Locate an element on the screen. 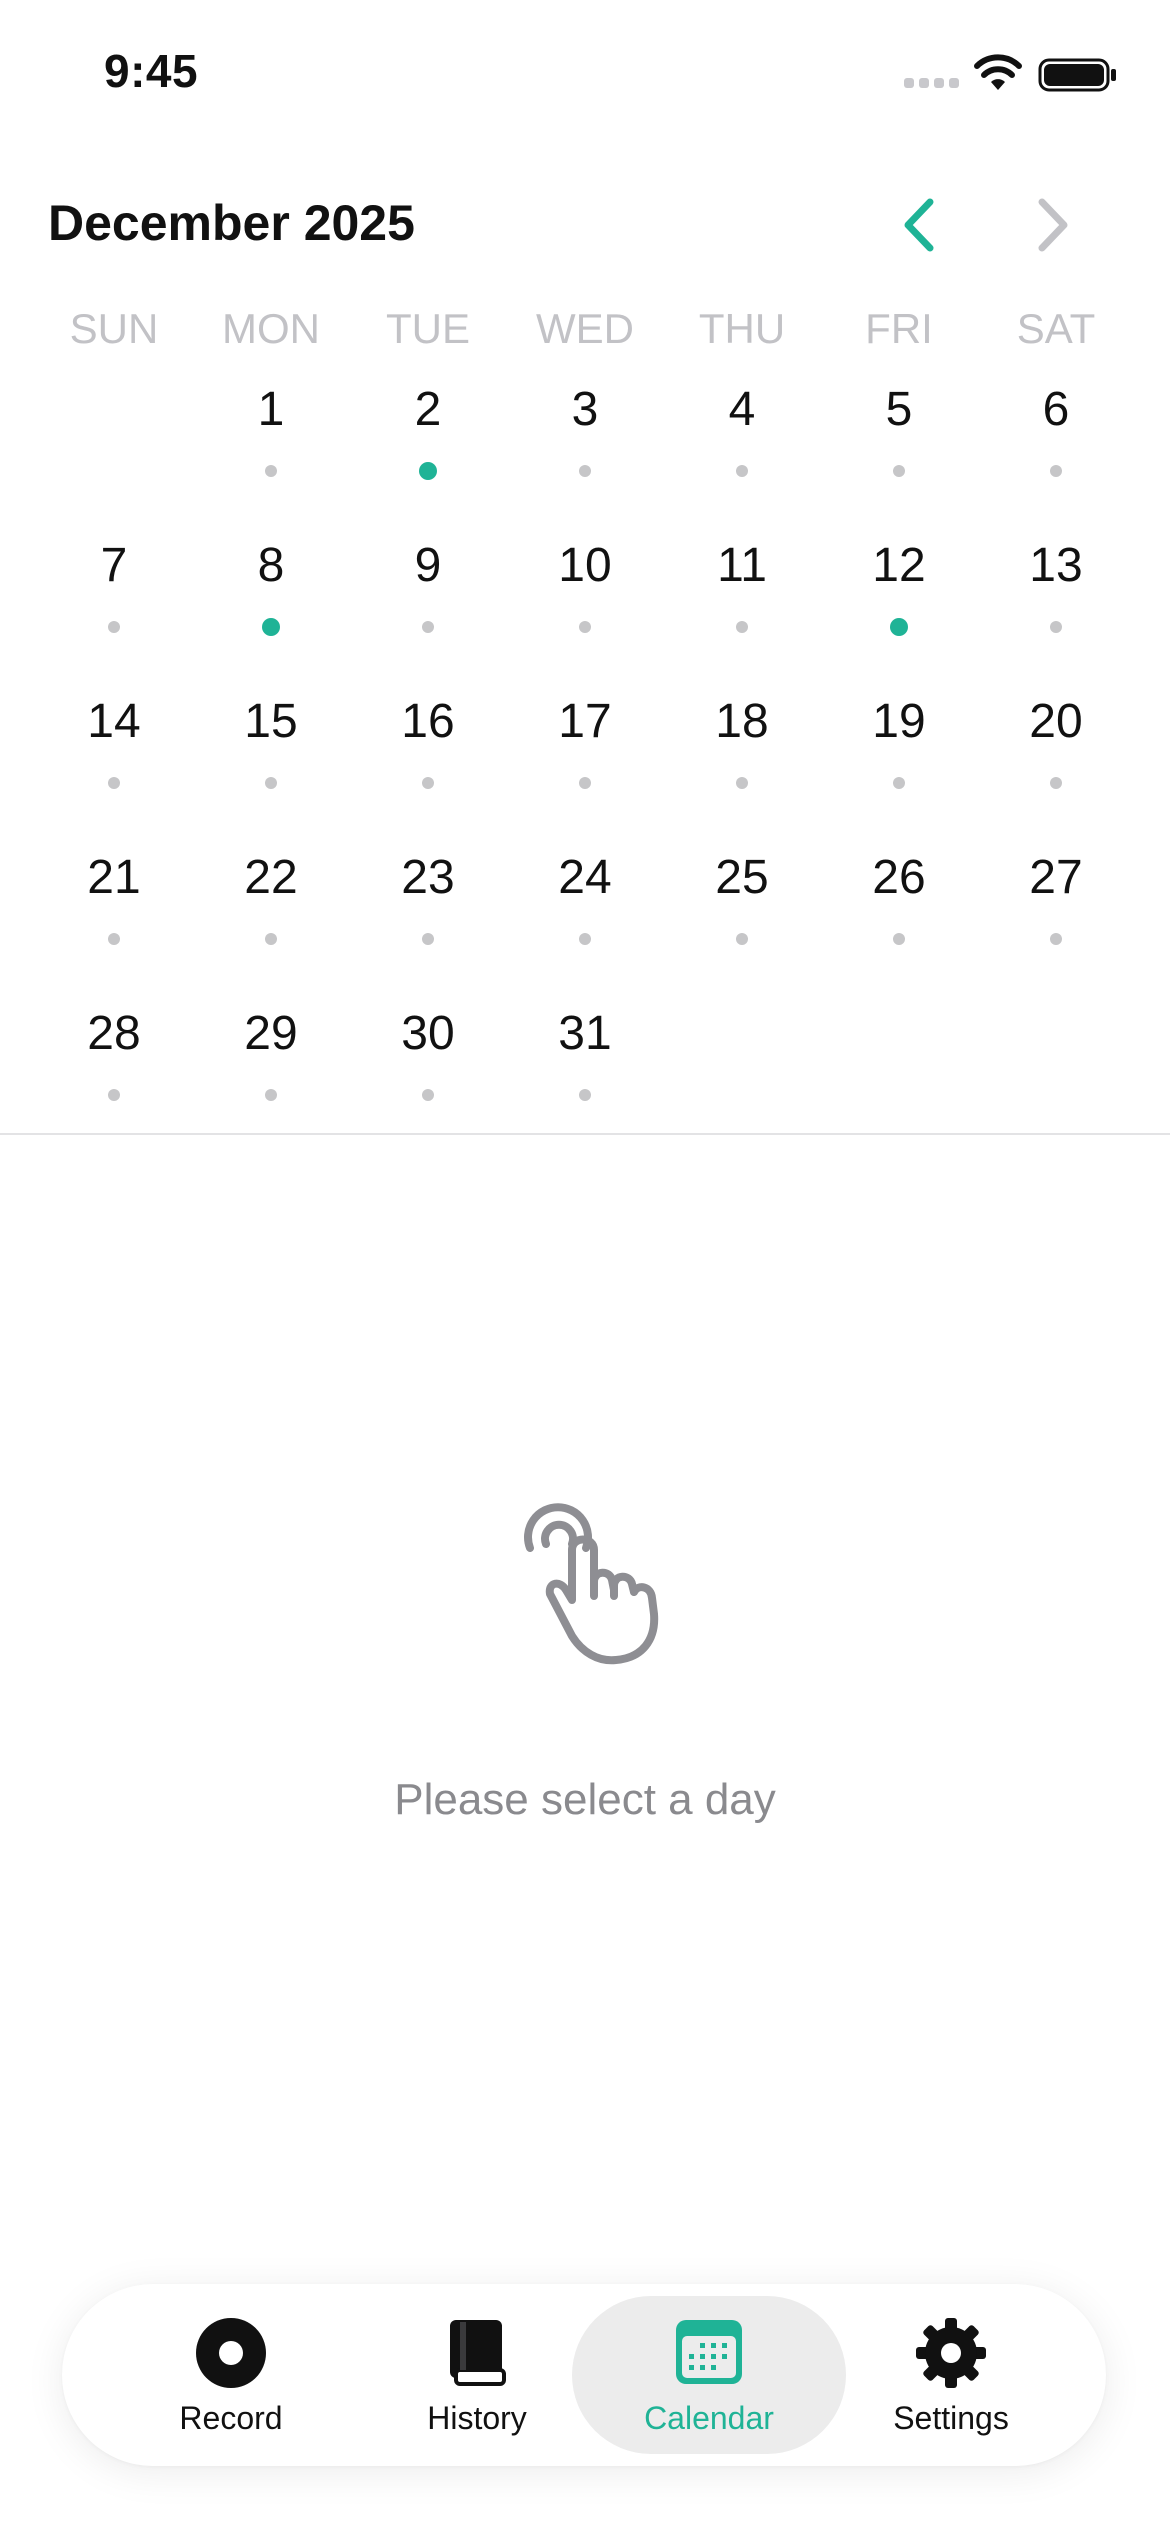 The image size is (1170, 2532). day-cell: 31 is located at coordinates (585, 1069).